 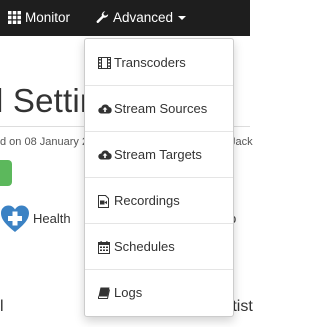 I want to click on menu-item-label: Stream Sources, so click(x=161, y=108).